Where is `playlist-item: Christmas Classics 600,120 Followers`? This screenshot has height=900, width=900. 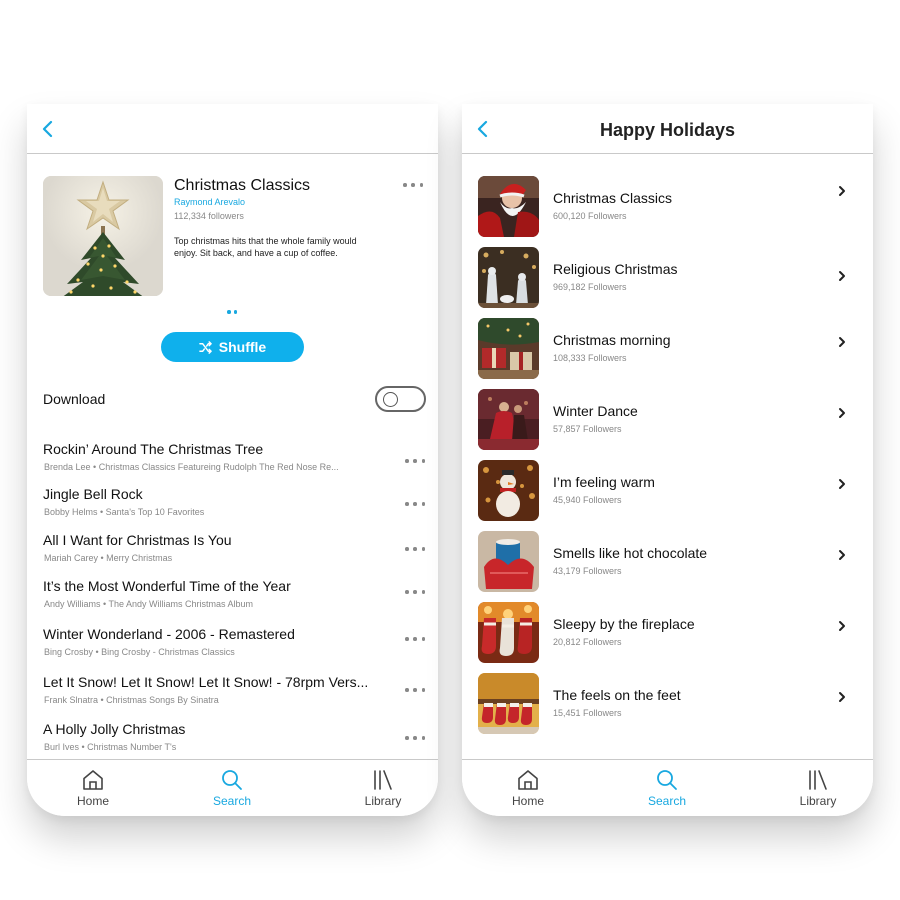
playlist-item: Christmas Classics 600,120 Followers is located at coordinates (668, 207).